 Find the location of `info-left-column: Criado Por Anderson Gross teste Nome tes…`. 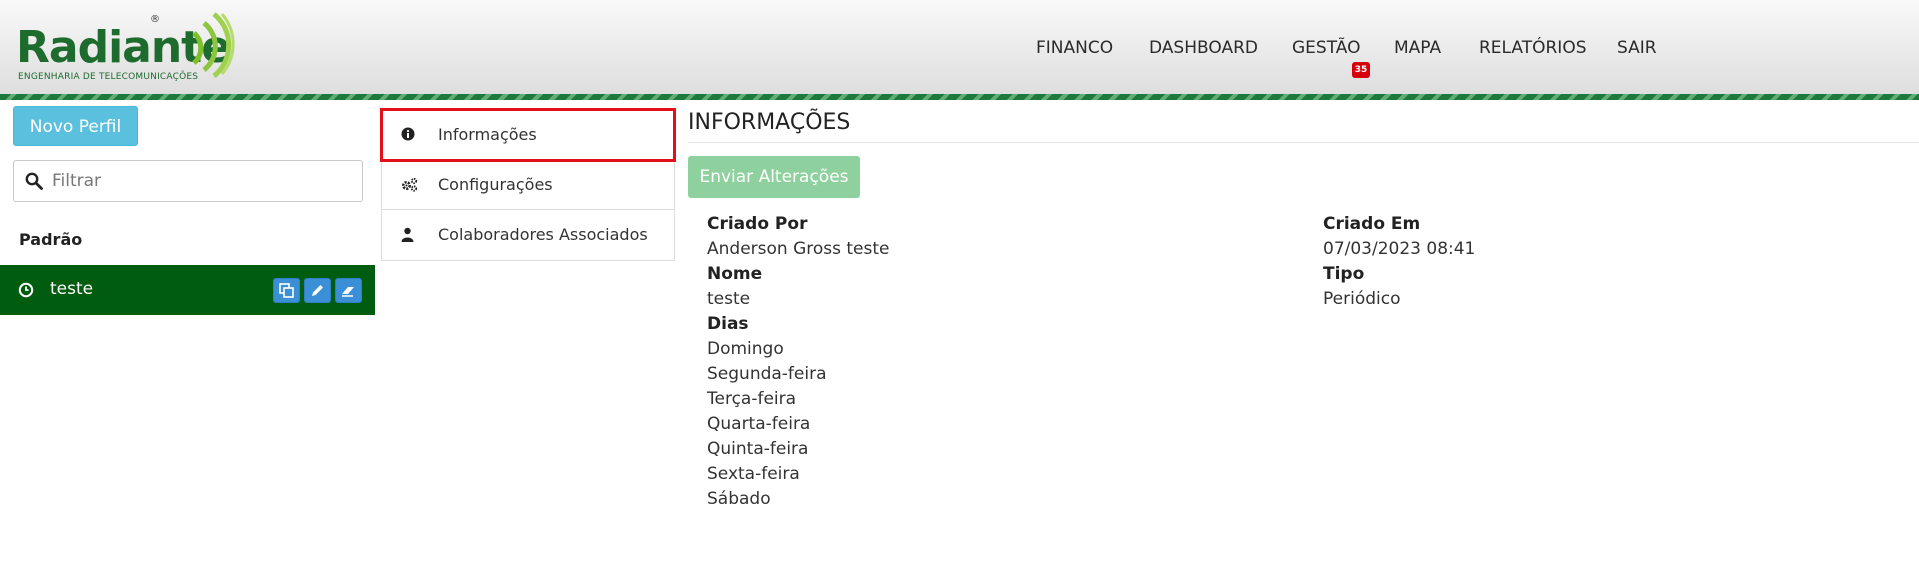

info-left-column: Criado Por Anderson Gross teste Nome tes… is located at coordinates (798, 362).